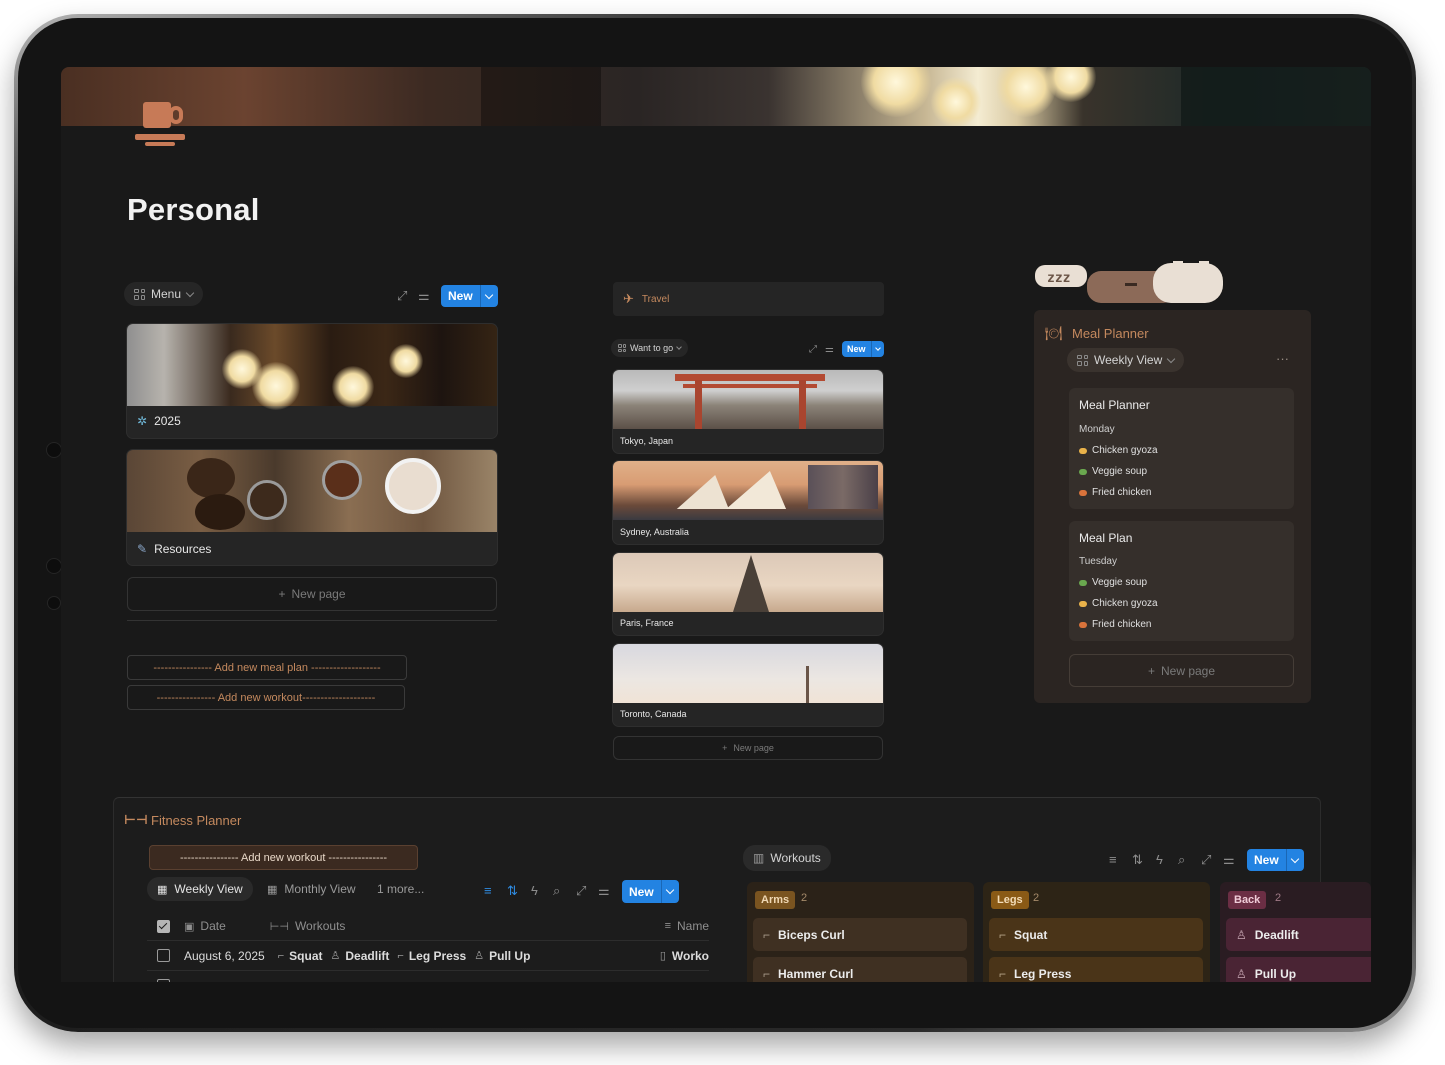 The height and width of the screenshot is (1065, 1445). I want to click on table-icon: ▦, so click(162, 889).